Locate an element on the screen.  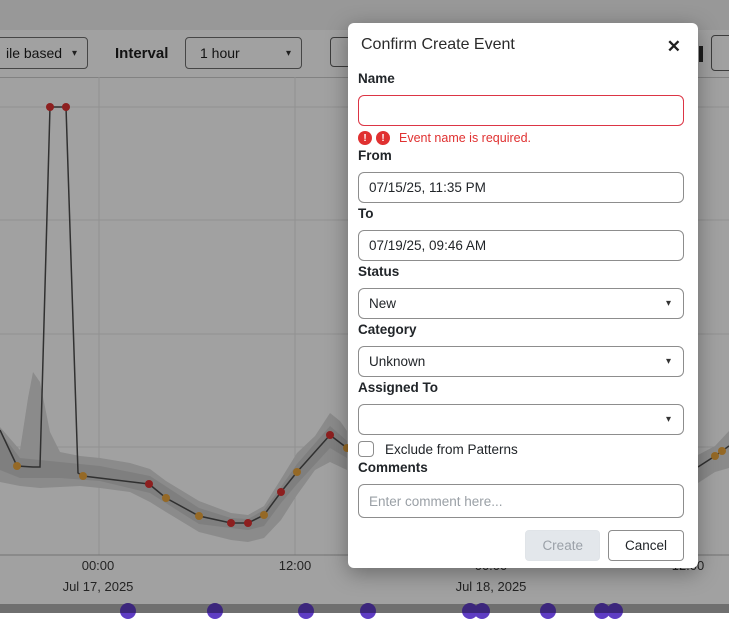
from-label: From is located at coordinates (375, 155).